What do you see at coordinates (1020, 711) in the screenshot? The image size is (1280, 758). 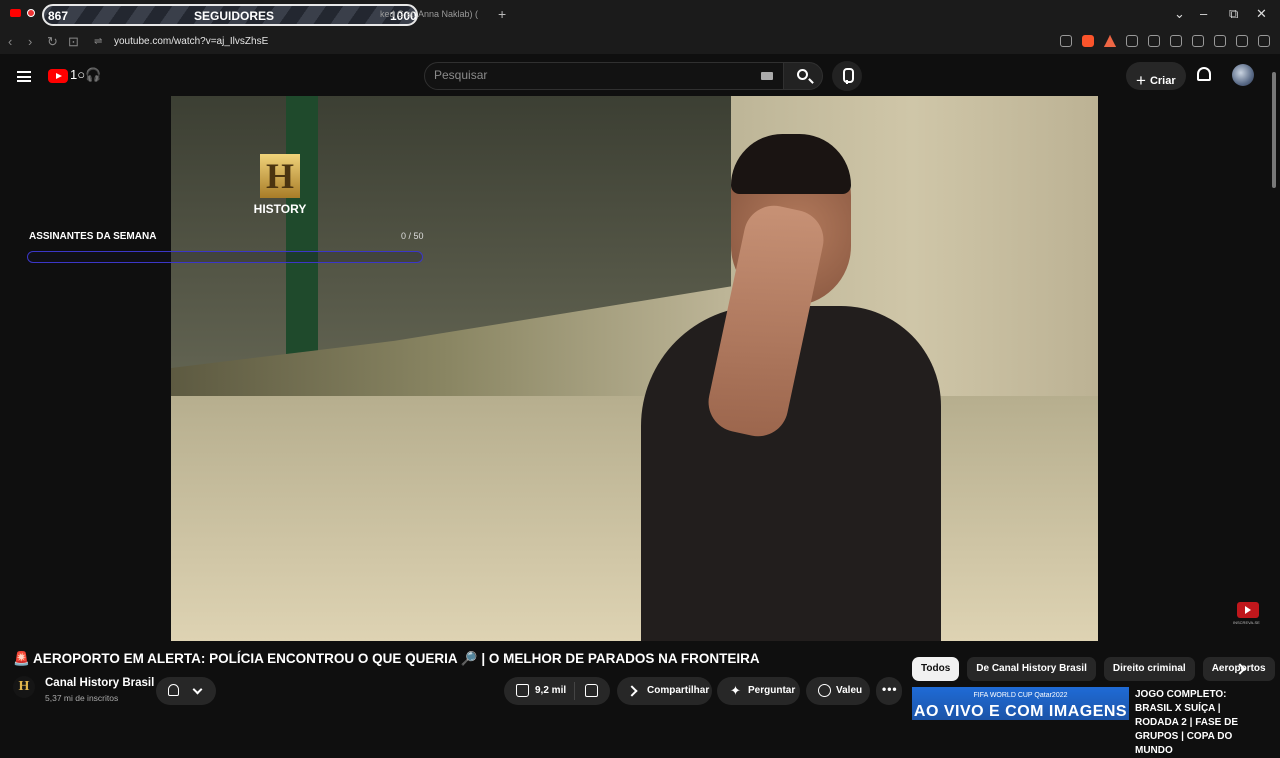 I see `thumbnail-caption: AO VIVO E COM IMAGENS` at bounding box center [1020, 711].